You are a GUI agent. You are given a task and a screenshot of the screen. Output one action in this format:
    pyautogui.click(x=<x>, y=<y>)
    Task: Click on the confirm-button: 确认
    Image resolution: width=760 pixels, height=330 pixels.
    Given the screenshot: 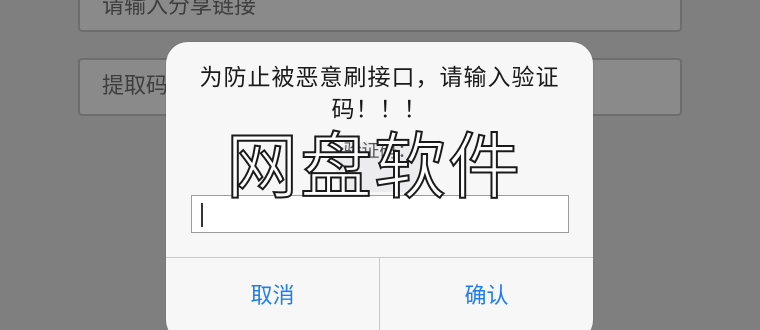 What is the action you would take?
    pyautogui.click(x=486, y=294)
    